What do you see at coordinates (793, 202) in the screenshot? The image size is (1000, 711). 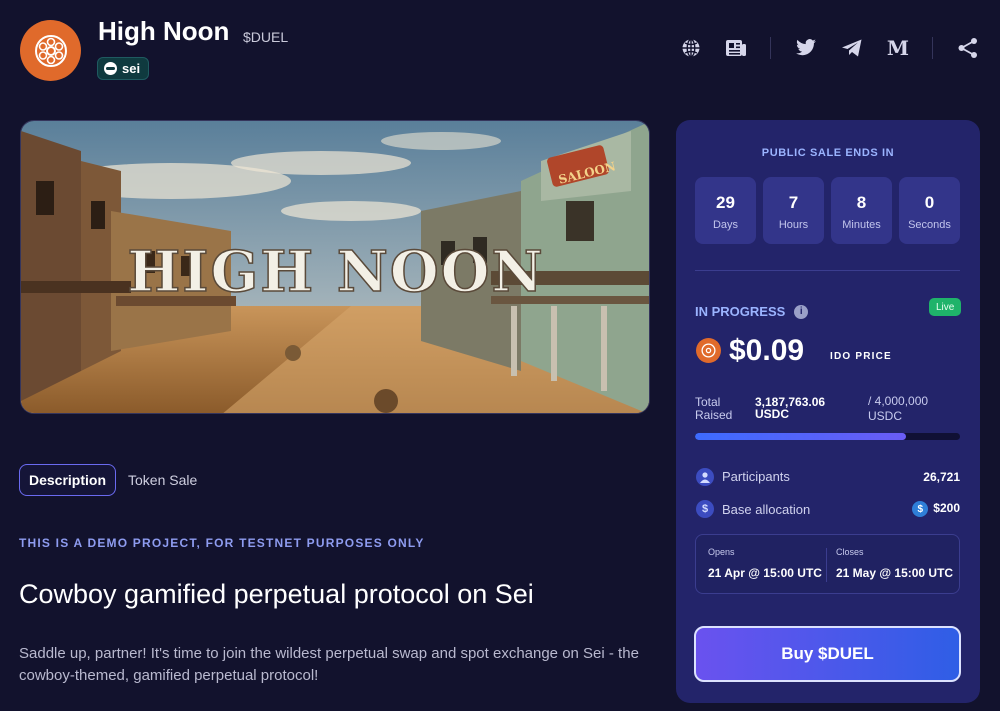 I see `countdown-value: 7` at bounding box center [793, 202].